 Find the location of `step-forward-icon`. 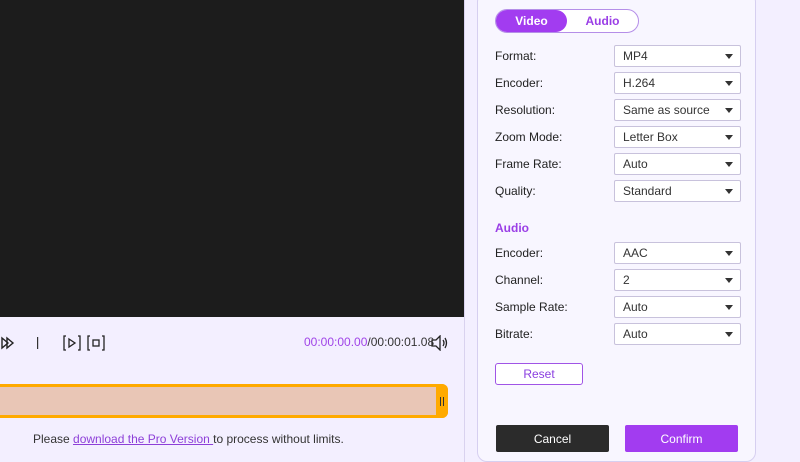

step-forward-icon is located at coordinates (8, 343).